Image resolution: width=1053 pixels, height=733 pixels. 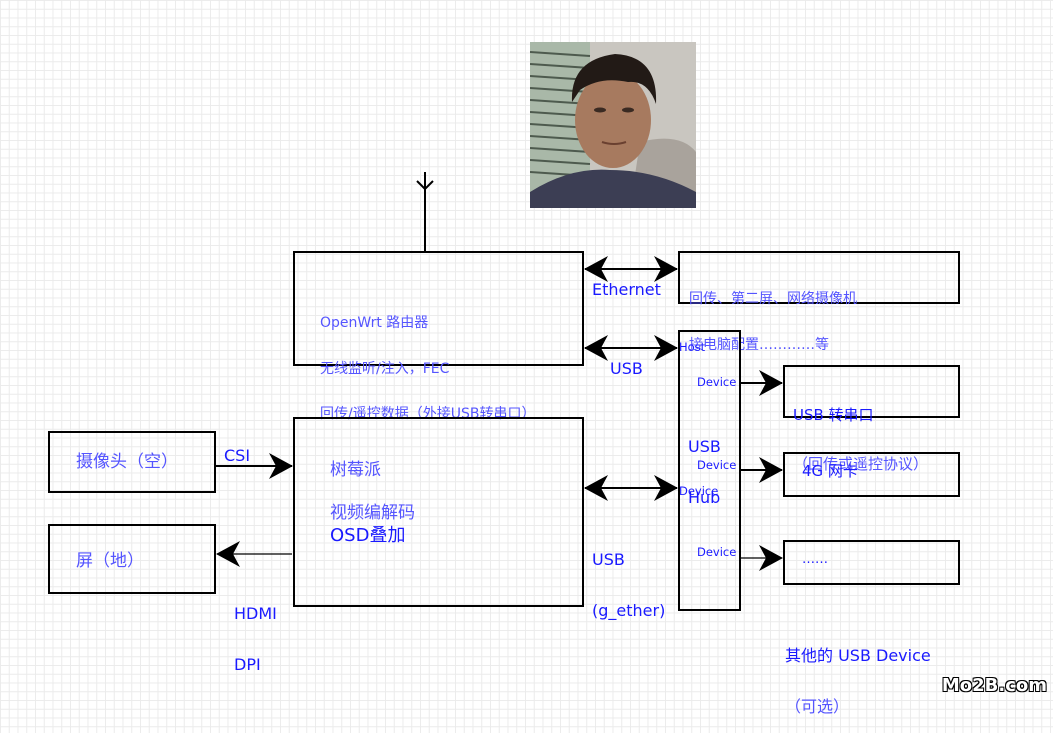 I want to click on usb-gether-line-2: (g_ether), so click(x=629, y=611).